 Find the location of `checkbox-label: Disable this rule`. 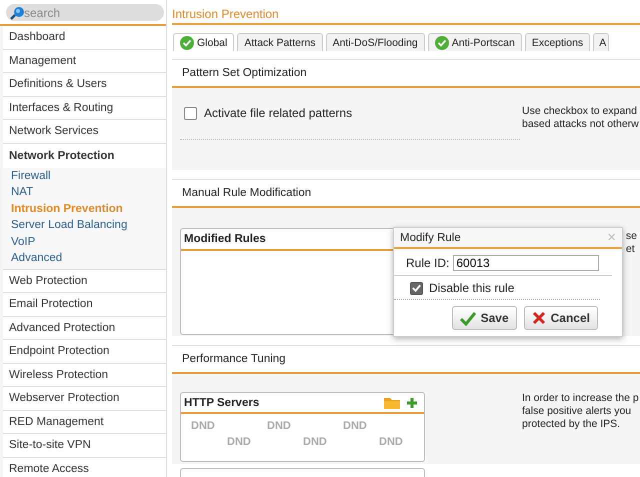

checkbox-label: Disable this rule is located at coordinates (471, 288).